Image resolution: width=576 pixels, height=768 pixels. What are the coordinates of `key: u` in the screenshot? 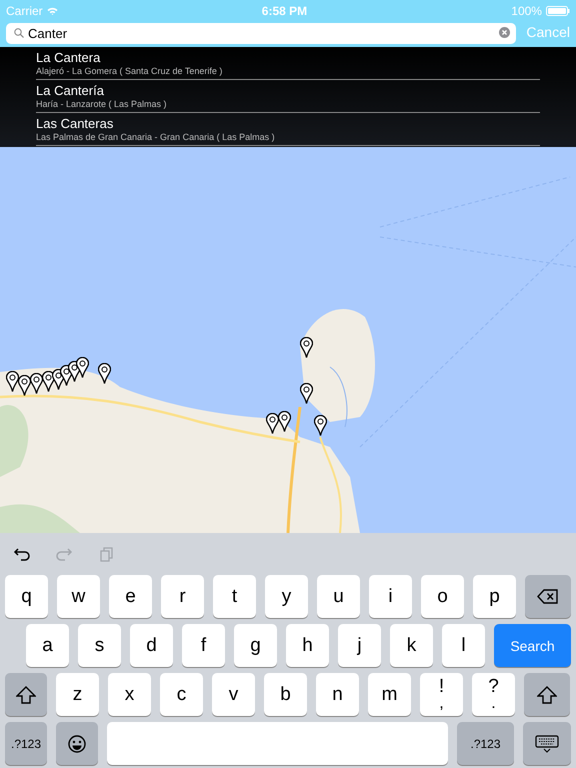 It's located at (338, 596).